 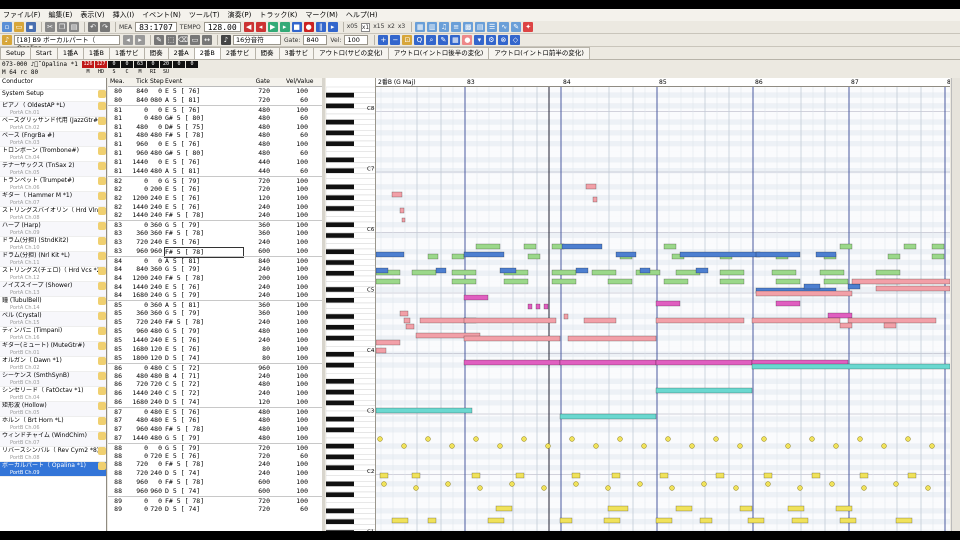 What do you see at coordinates (215, 464) in the screenshot?
I see `event-row: 88 720 0 F# 5 [ 78] 240 100` at bounding box center [215, 464].